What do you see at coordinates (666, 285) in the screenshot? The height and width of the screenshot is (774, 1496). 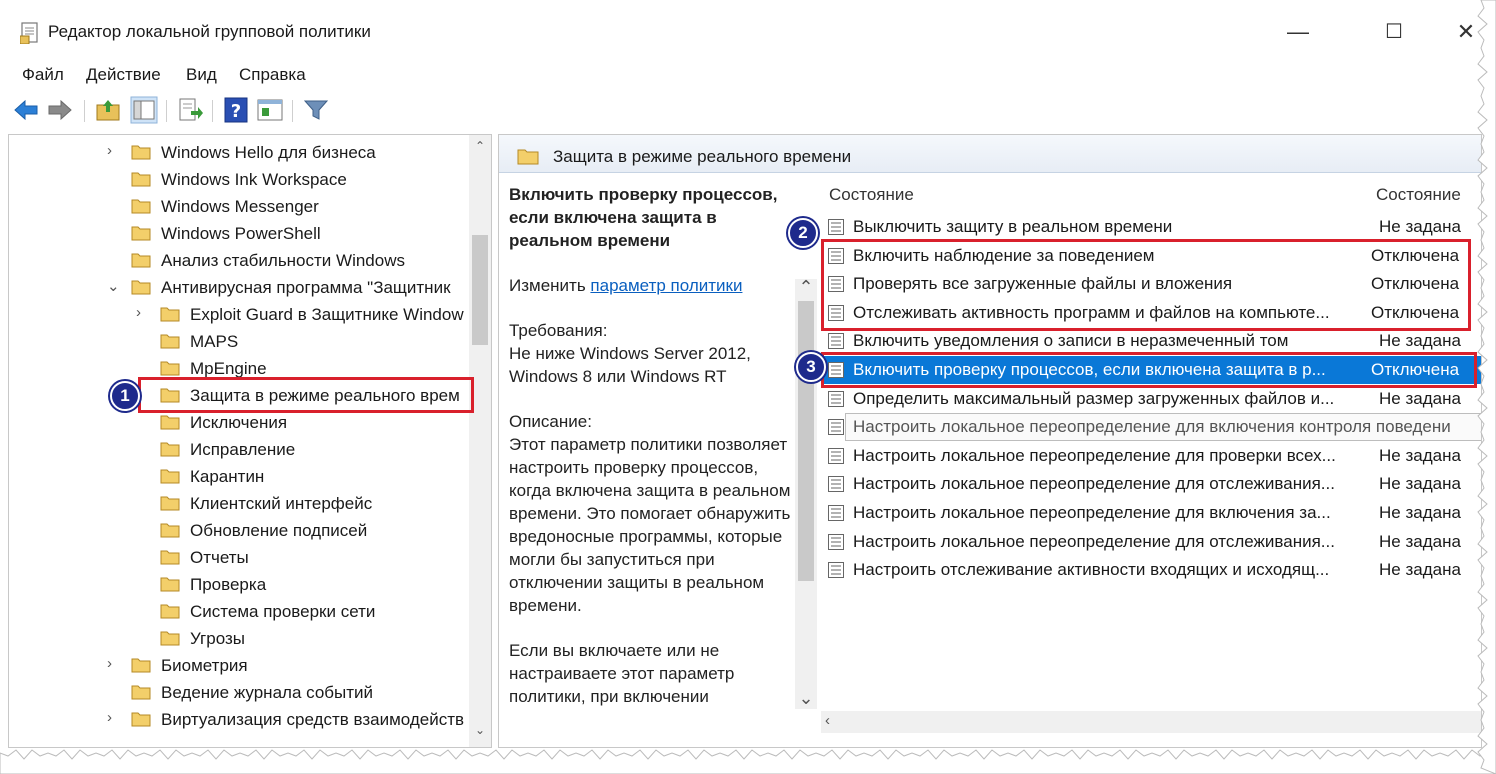 I see `edit-policy-link: параметр политики` at bounding box center [666, 285].